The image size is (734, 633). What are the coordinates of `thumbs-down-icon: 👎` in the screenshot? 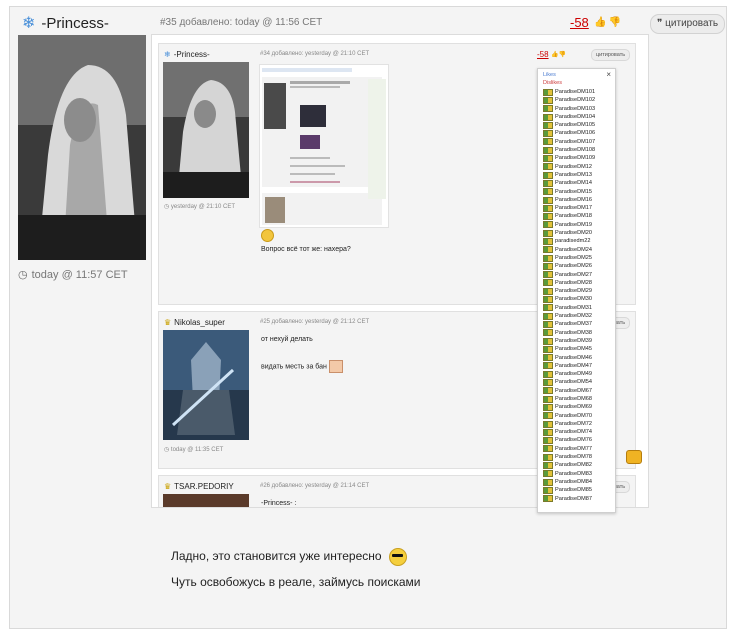 It's located at (615, 22).